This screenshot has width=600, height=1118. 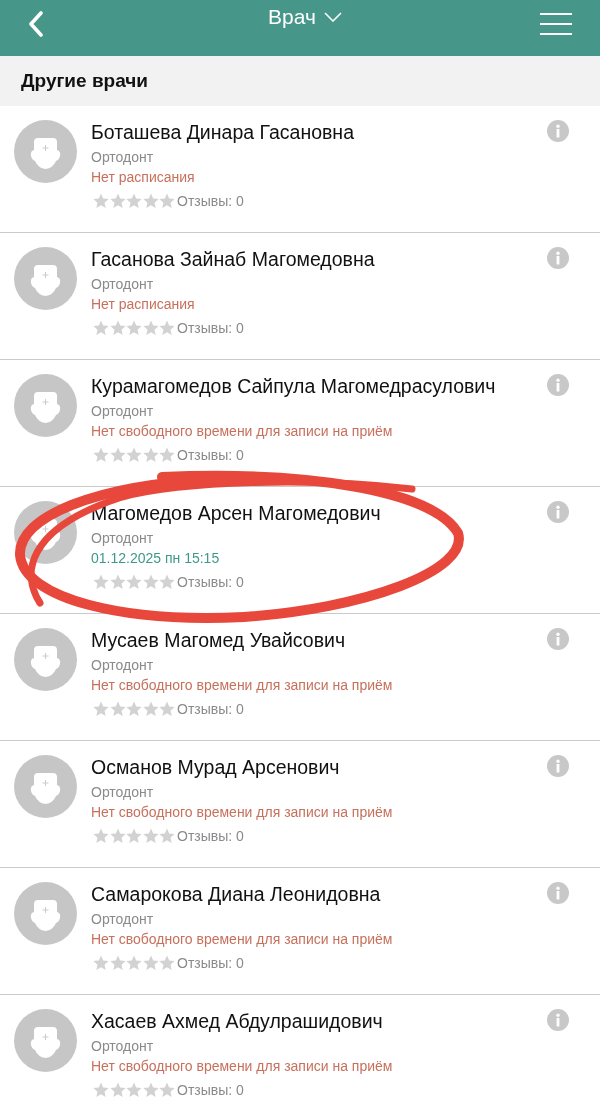 I want to click on doctor-name: Хасаев Ахмед Абдулрашидович, so click(x=237, y=1021).